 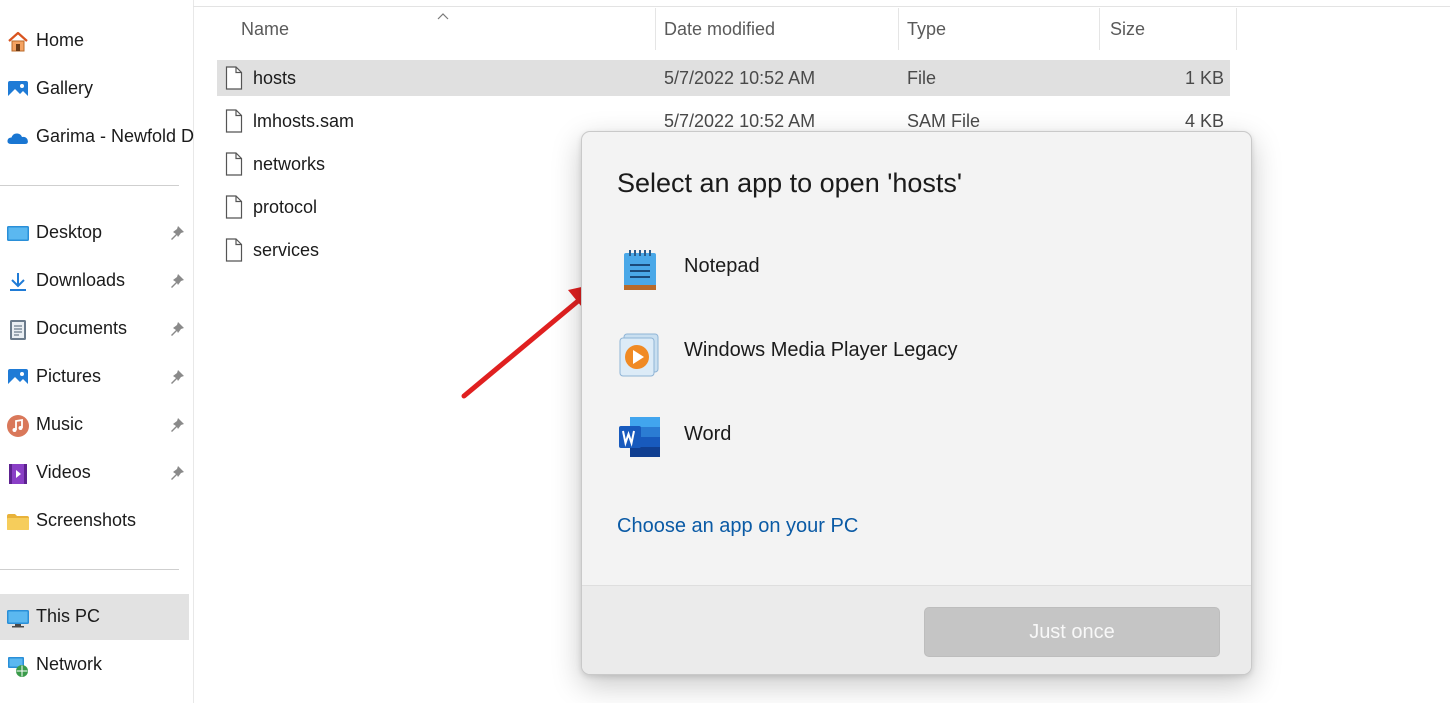 What do you see at coordinates (265, 29) in the screenshot?
I see `column-name-label: Name` at bounding box center [265, 29].